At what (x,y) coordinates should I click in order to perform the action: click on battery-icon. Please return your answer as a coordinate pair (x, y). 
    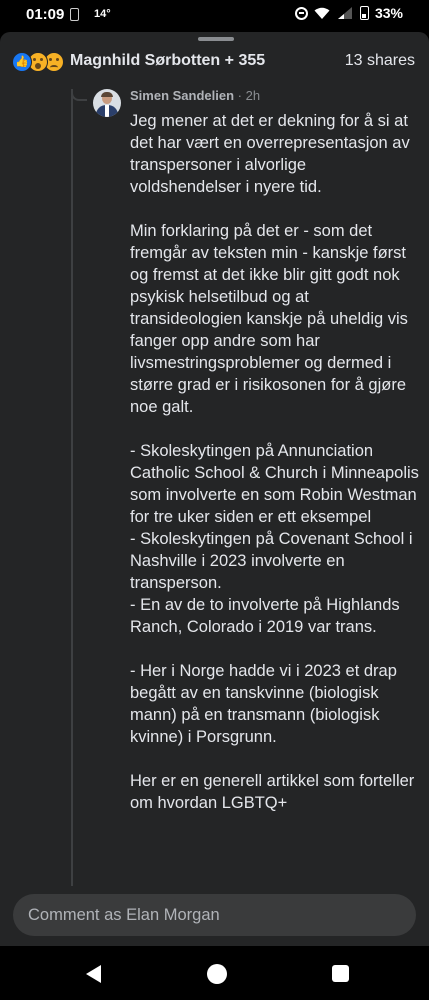
    Looking at the image, I should click on (364, 13).